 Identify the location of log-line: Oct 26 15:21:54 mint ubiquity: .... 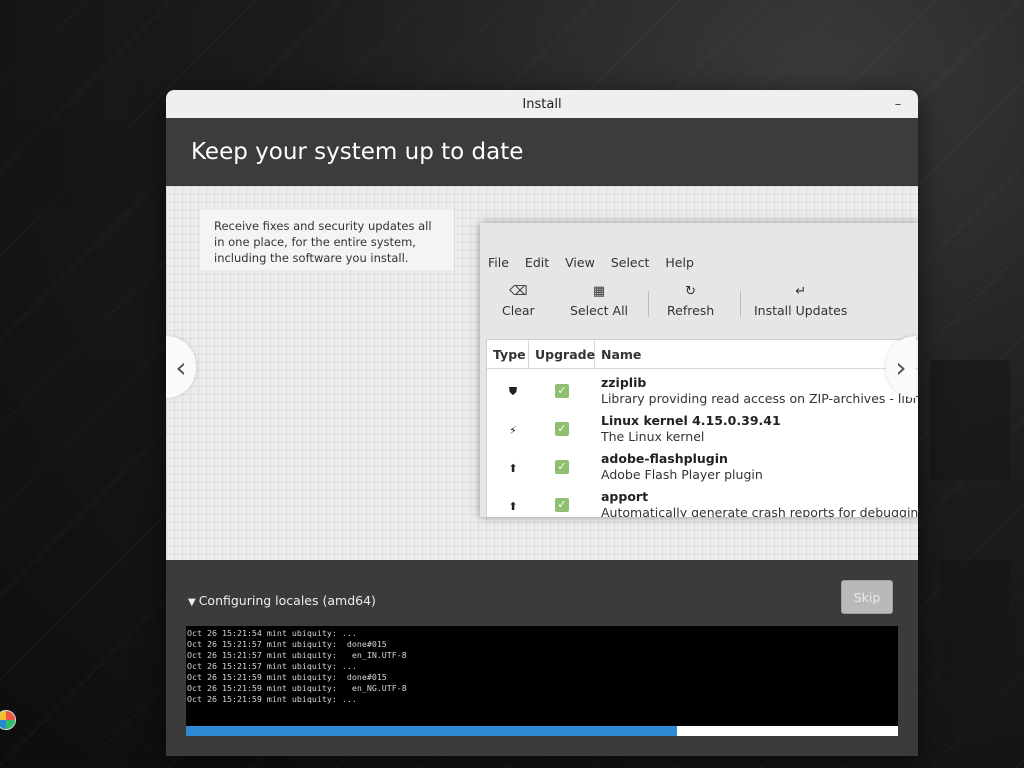
(272, 633).